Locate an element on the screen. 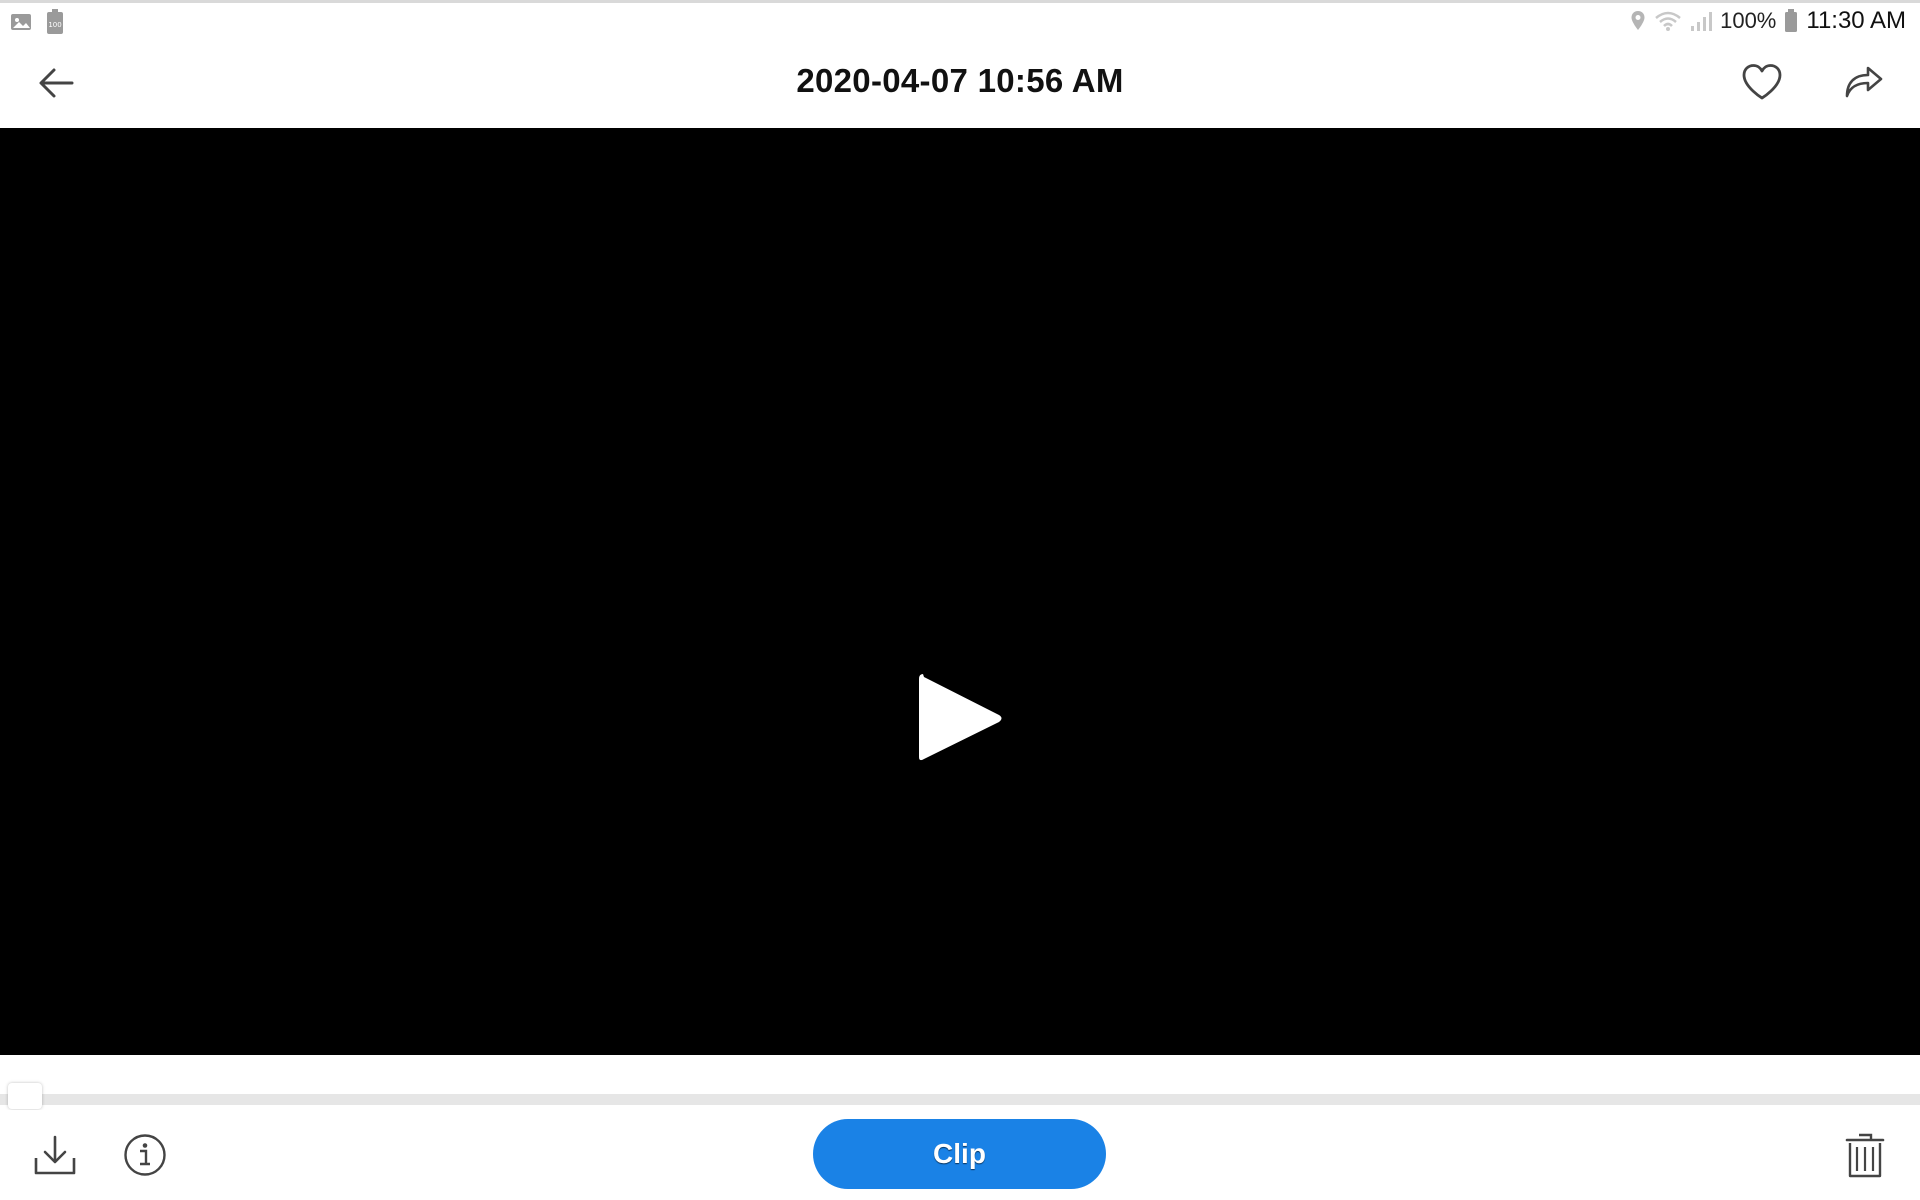  share-button is located at coordinates (1864, 82).